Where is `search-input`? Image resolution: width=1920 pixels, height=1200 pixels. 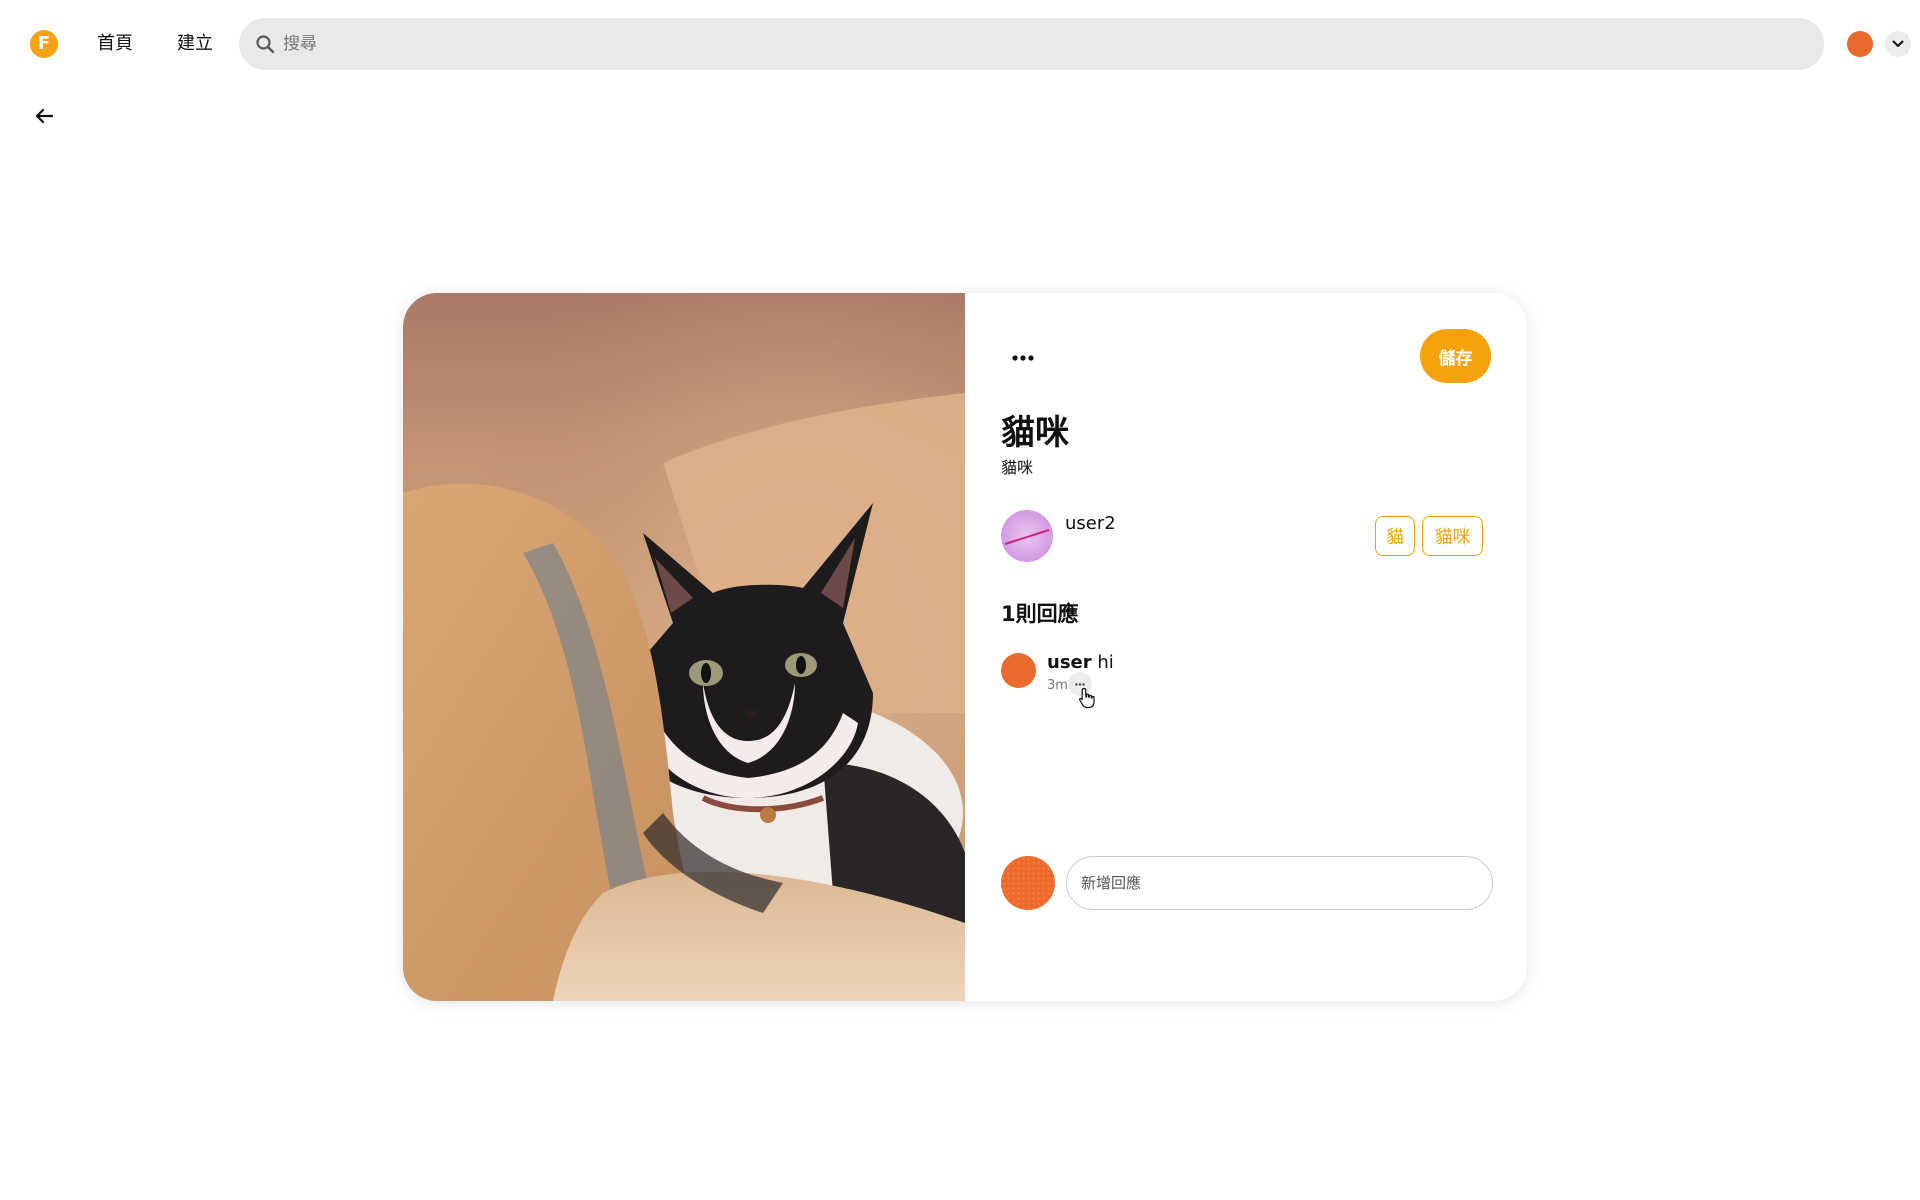
search-input is located at coordinates (1053, 44).